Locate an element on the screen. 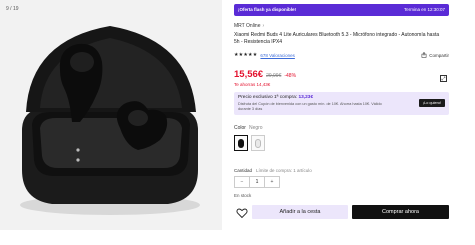  reviews-link: 678 Valoraciones is located at coordinates (277, 55).